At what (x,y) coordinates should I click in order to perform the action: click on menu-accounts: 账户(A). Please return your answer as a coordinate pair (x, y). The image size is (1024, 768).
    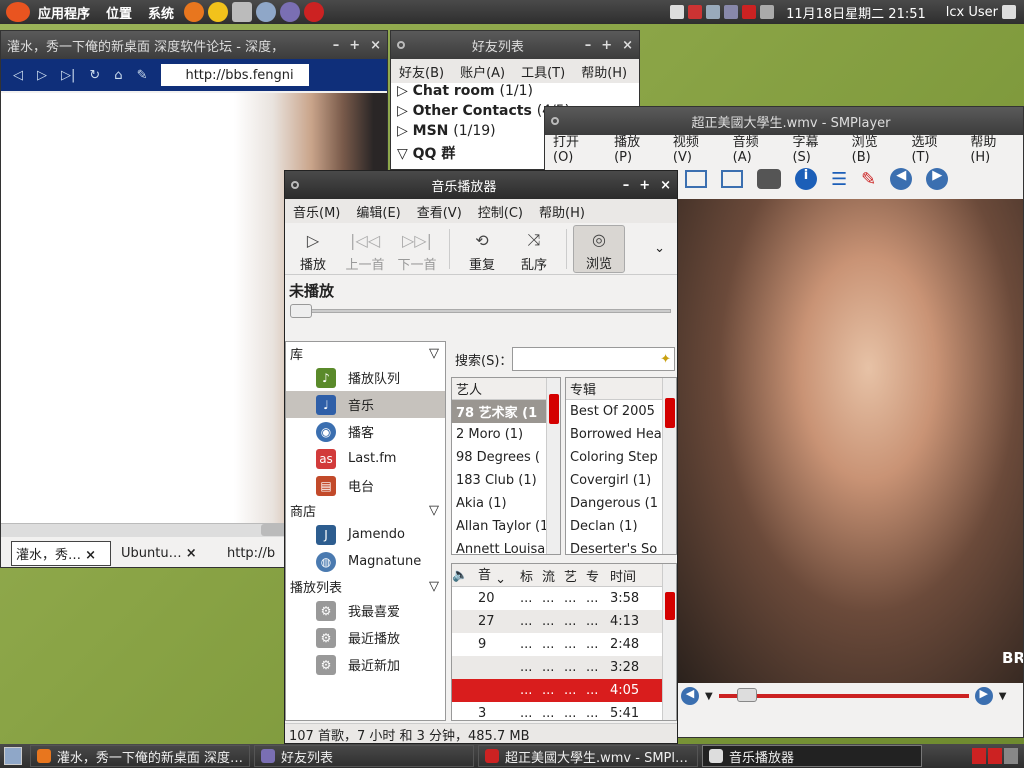
    Looking at the image, I should click on (482, 71).